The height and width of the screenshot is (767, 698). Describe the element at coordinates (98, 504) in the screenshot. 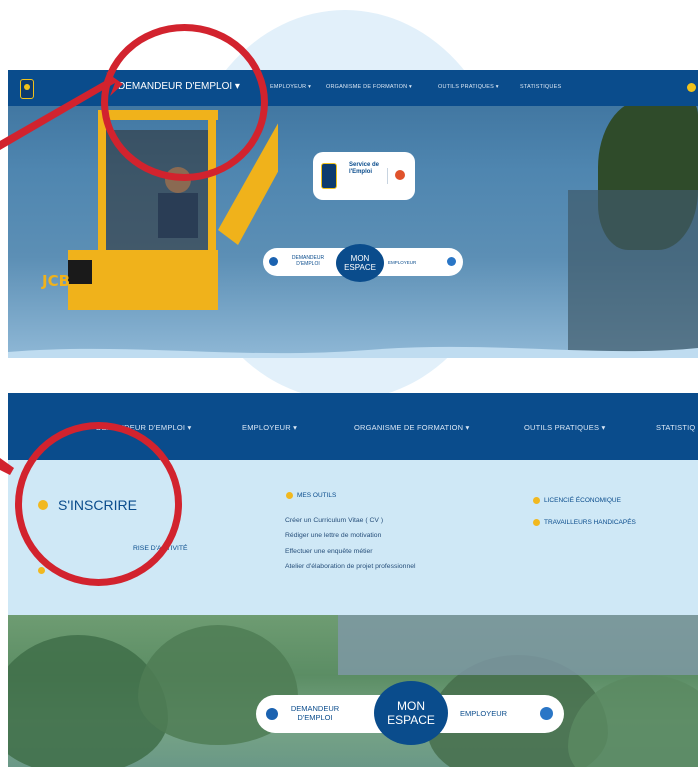

I see `highlight-circle-bottom` at that location.